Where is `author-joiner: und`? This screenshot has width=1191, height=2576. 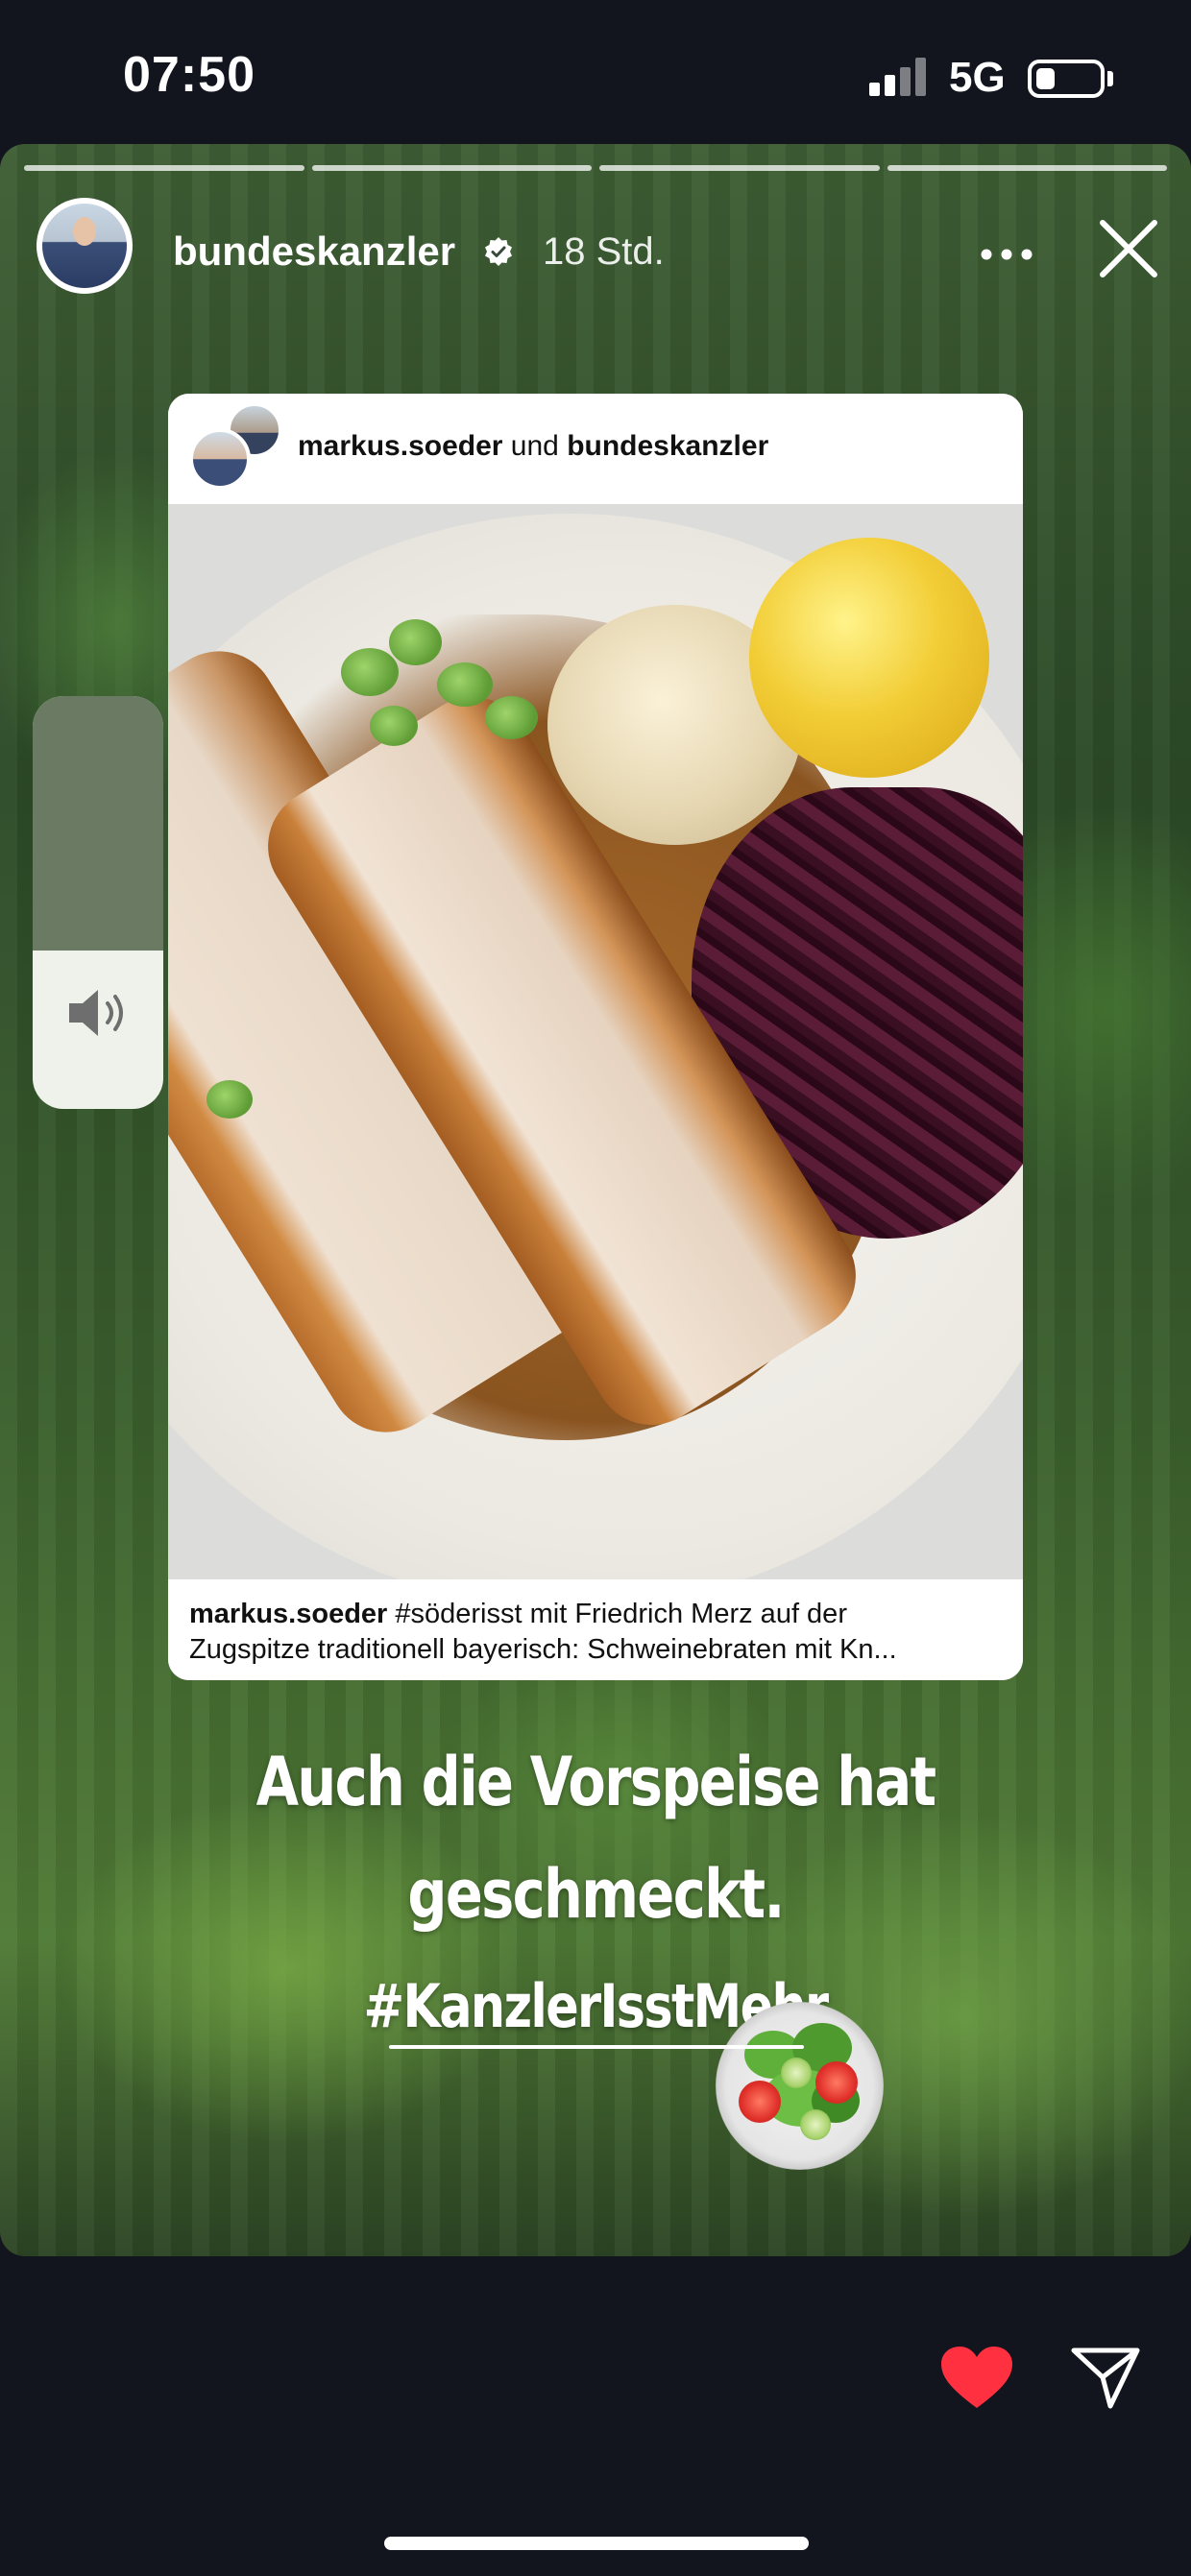
author-joiner: und is located at coordinates (535, 446).